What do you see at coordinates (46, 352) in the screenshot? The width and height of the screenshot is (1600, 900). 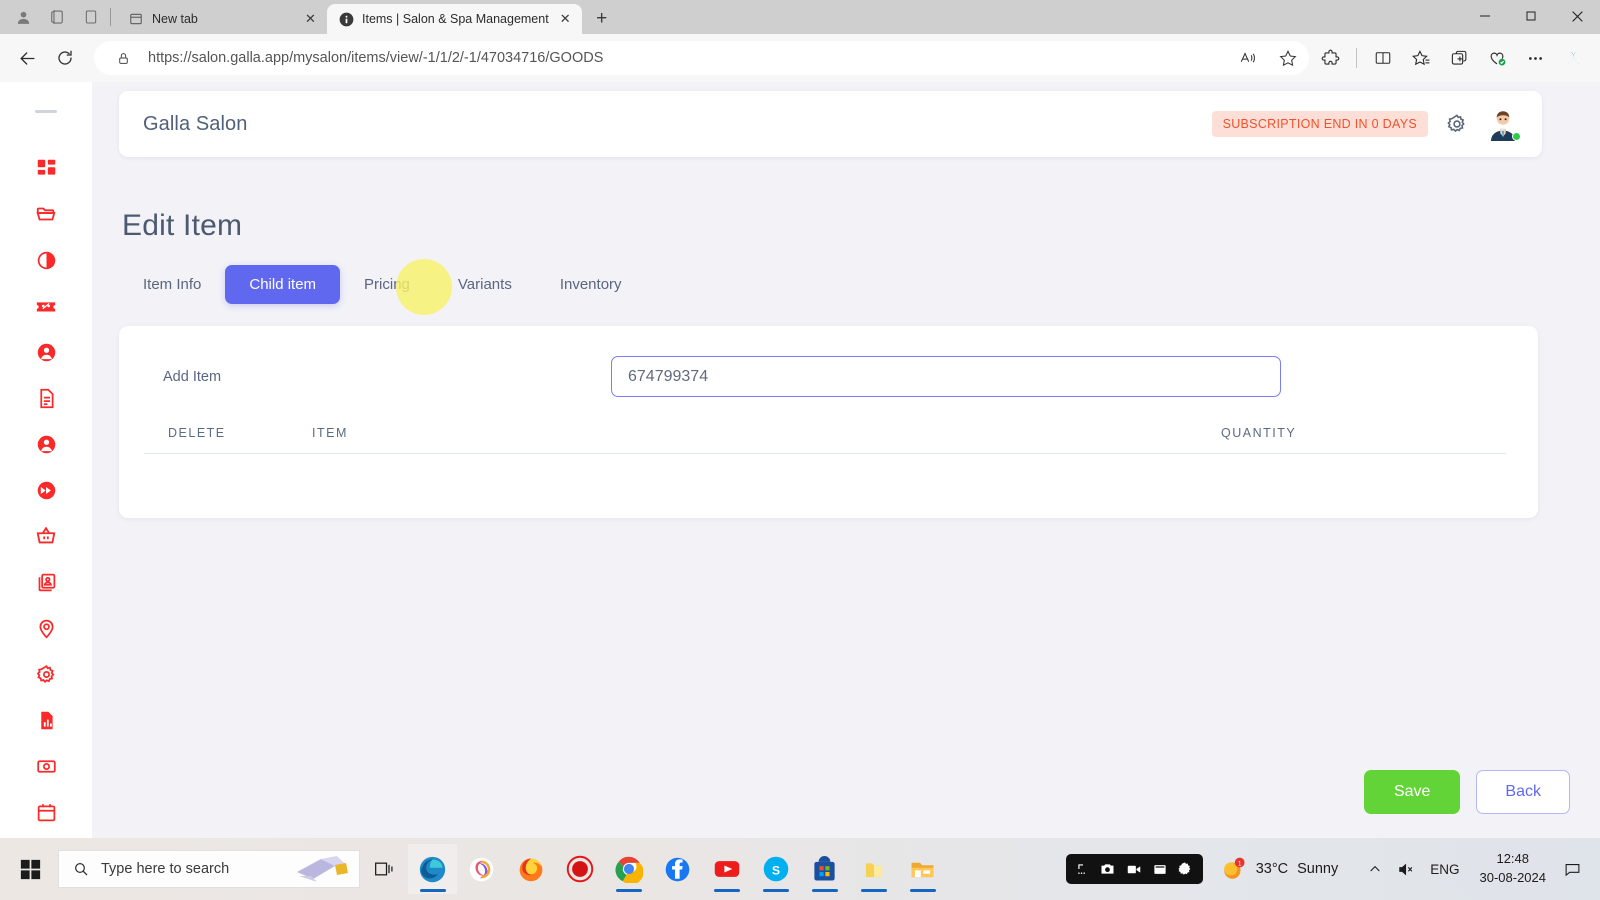 I see `sidebar-item-user` at bounding box center [46, 352].